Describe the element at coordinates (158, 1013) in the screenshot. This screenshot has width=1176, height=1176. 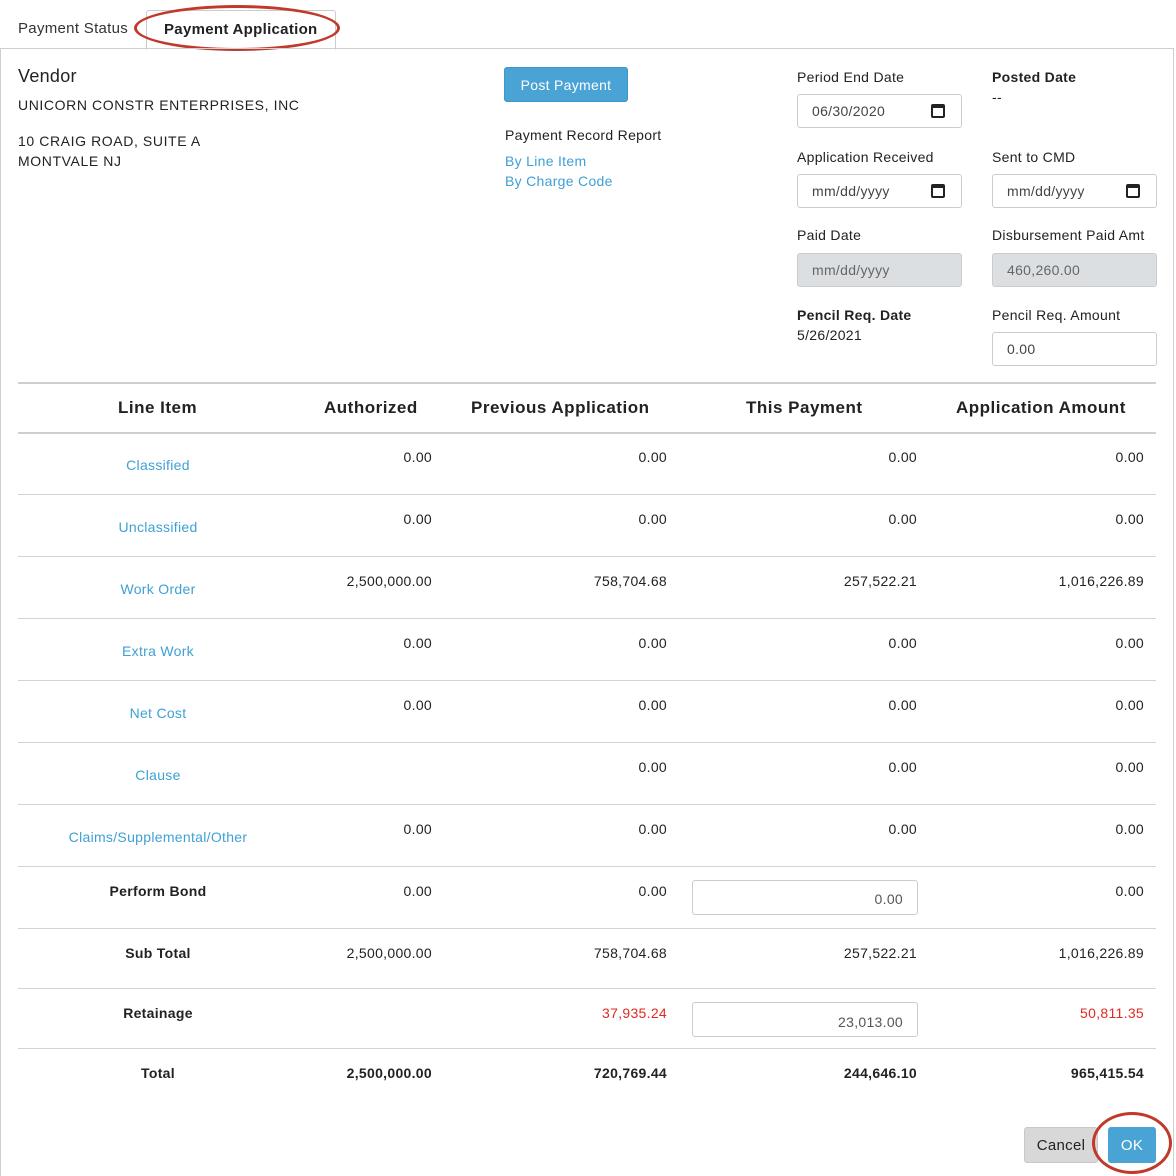
I see `retainage-label: Retainage` at that location.